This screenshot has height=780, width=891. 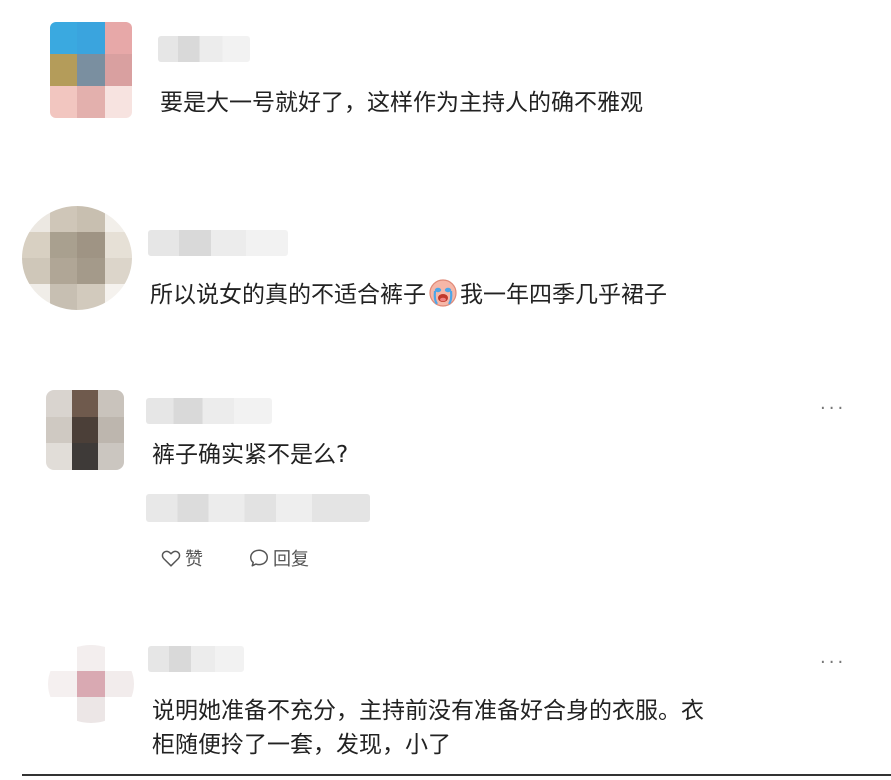 I want to click on comment-text: 要是大一号就好了，这样作为主持人的确不雅观, so click(x=401, y=103).